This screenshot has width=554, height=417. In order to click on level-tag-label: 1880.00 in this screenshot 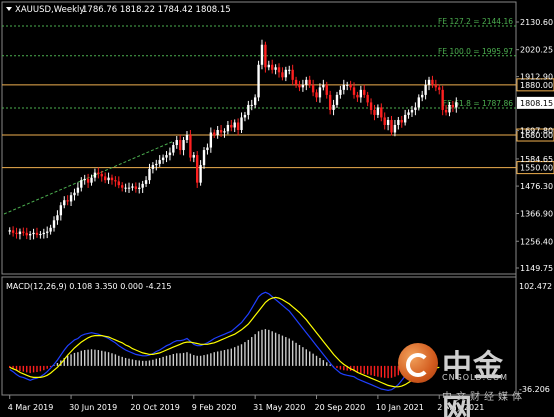, I will do `click(536, 85)`.